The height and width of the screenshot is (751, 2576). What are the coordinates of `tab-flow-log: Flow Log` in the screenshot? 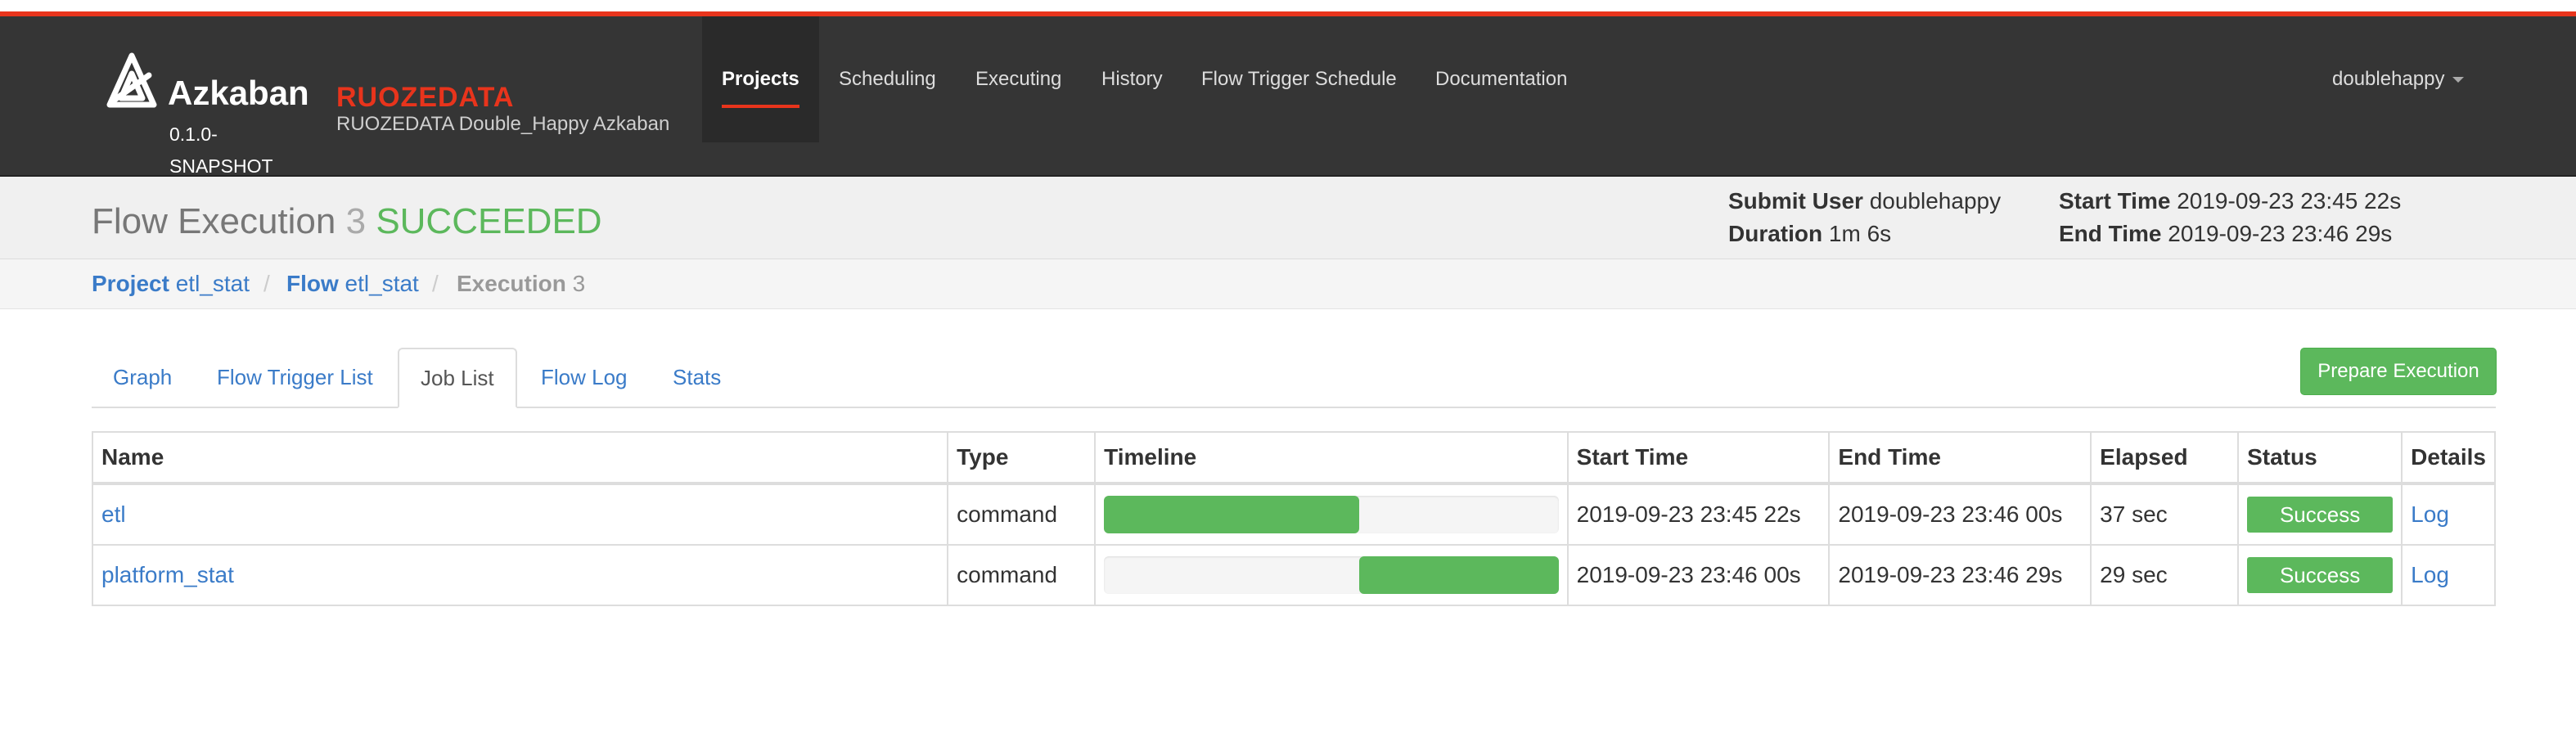 It's located at (584, 378).